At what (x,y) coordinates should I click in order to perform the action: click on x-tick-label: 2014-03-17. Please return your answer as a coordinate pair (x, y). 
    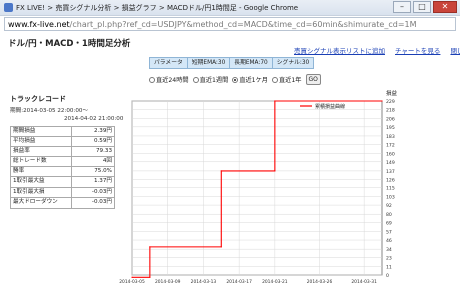
    Looking at the image, I should click on (239, 282).